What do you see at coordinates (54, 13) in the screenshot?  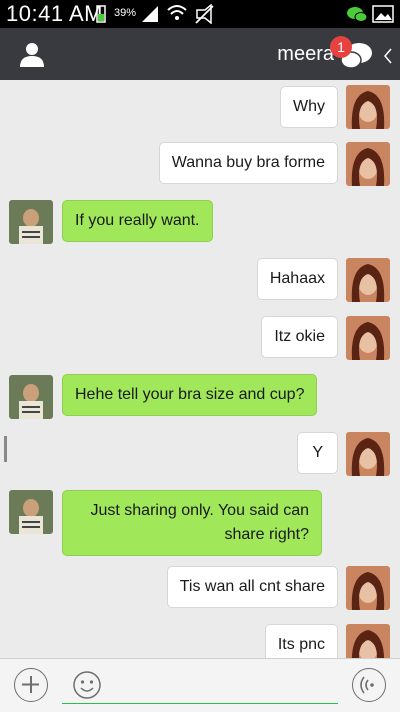 I see `status-time: 10:41 AM` at bounding box center [54, 13].